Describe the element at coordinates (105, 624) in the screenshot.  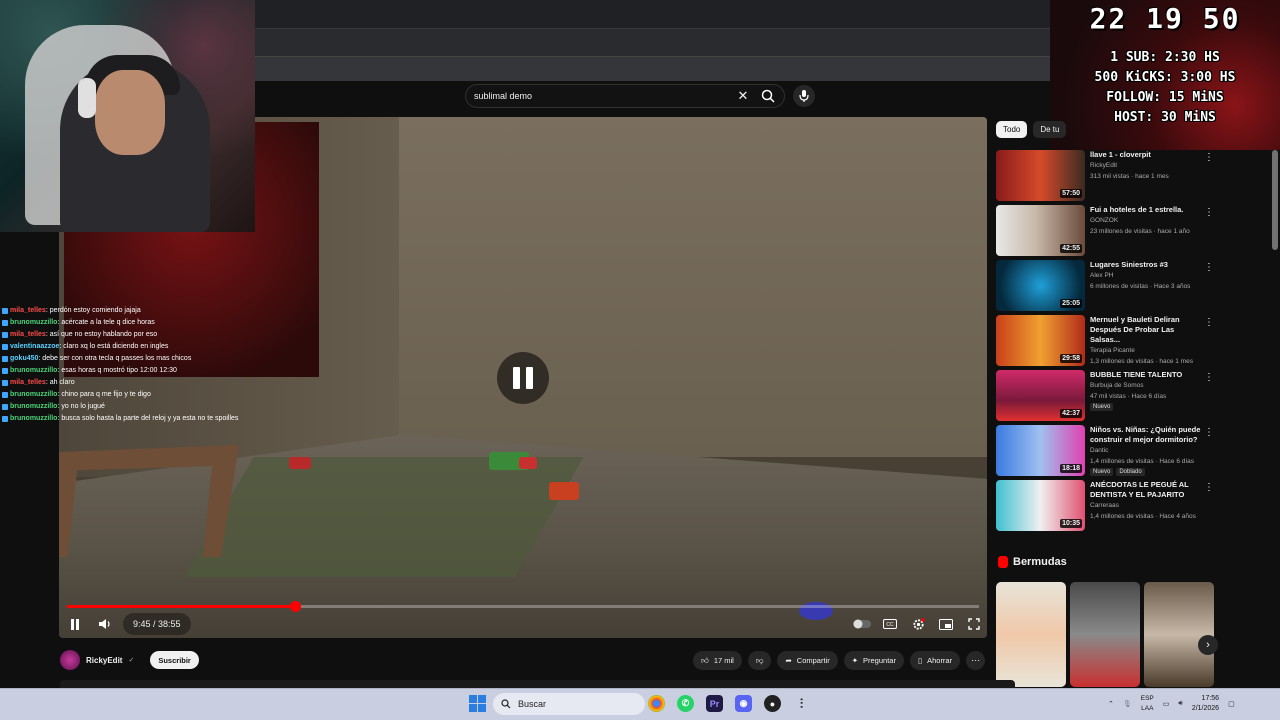
I see `volume-icon` at that location.